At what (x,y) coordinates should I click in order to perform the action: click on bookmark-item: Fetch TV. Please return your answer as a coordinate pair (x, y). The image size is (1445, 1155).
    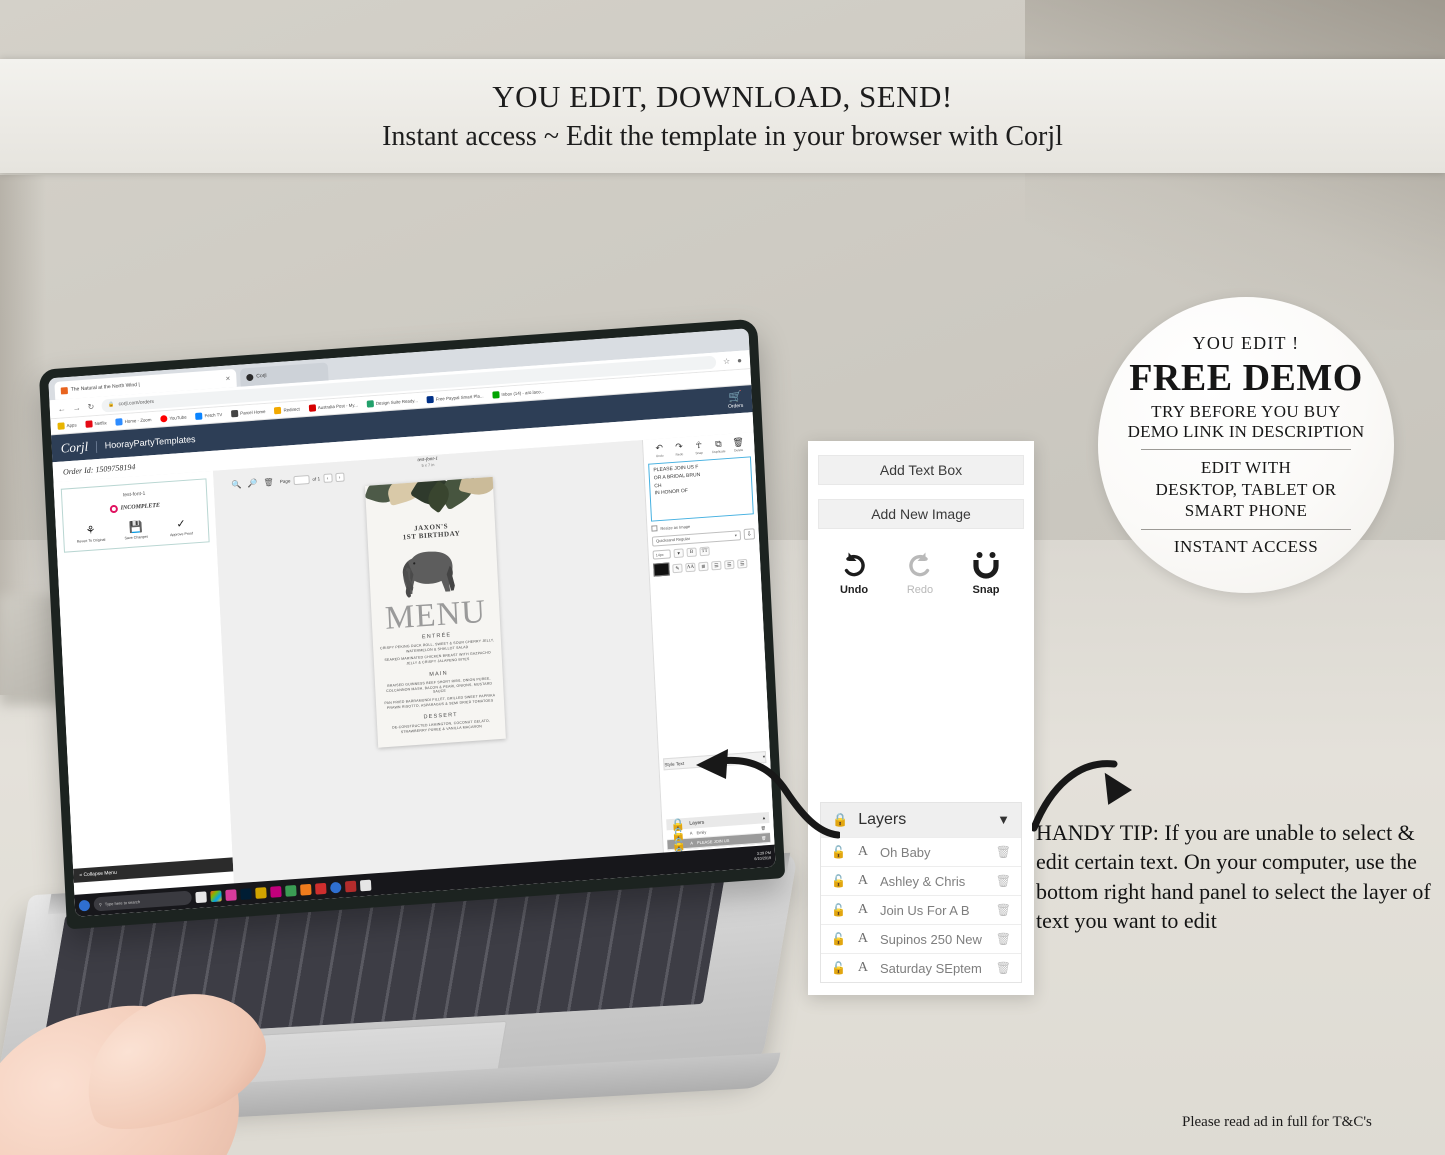
    Looking at the image, I should click on (208, 415).